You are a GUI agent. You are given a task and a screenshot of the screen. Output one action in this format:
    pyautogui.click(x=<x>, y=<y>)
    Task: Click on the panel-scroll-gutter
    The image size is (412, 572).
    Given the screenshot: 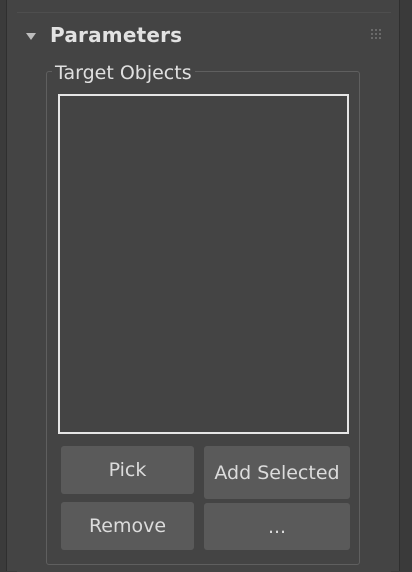 What is the action you would take?
    pyautogui.click(x=406, y=285)
    